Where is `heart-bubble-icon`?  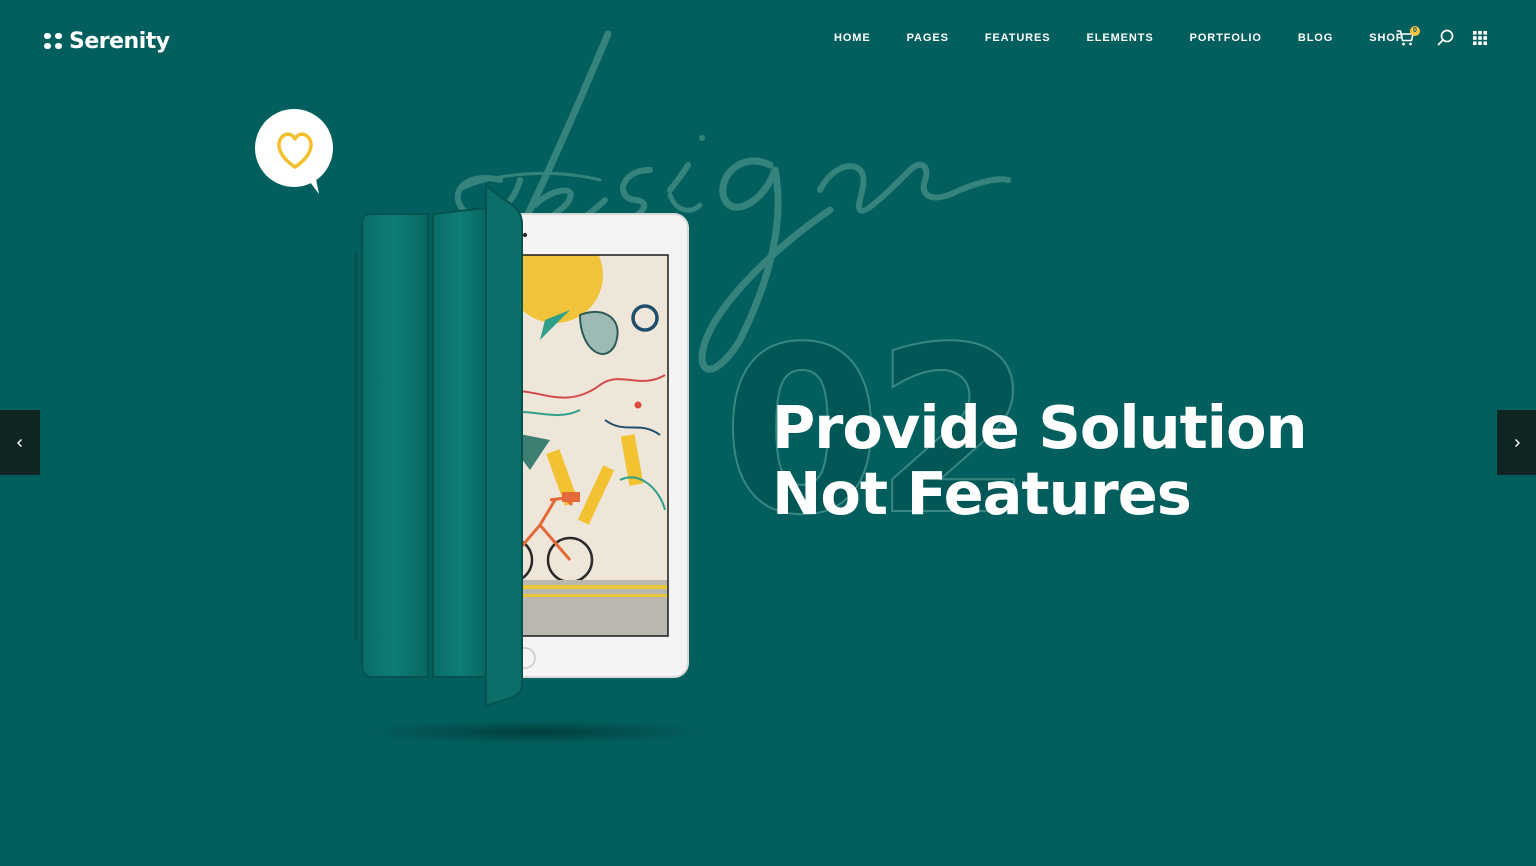 heart-bubble-icon is located at coordinates (294, 151).